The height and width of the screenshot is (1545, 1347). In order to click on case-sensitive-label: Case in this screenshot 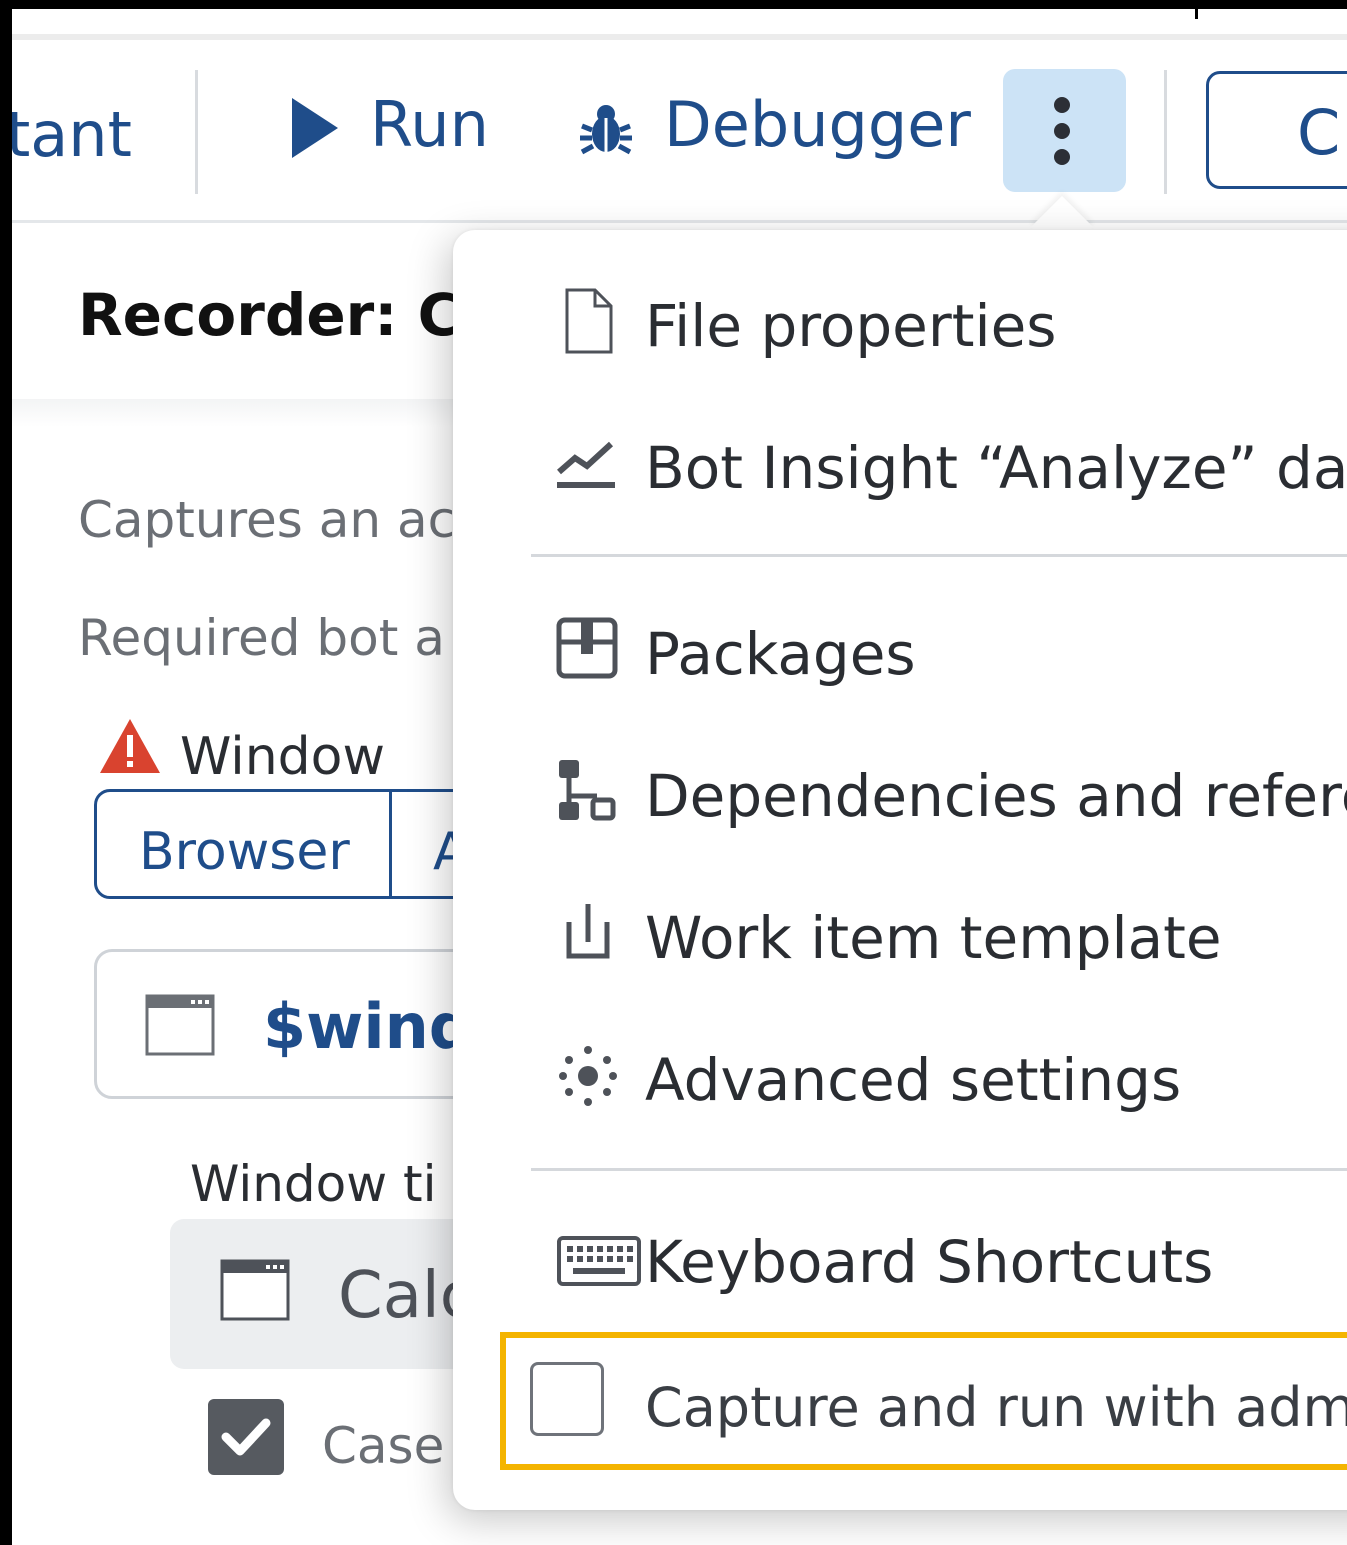, I will do `click(383, 1446)`.